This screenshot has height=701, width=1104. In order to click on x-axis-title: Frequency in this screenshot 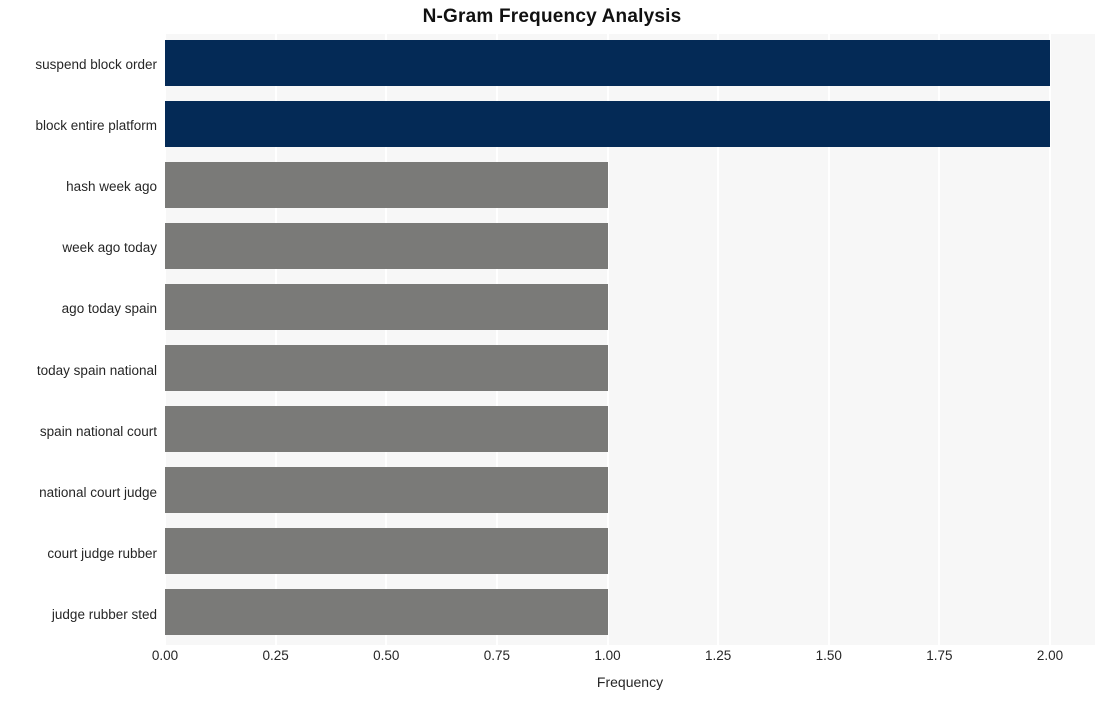, I will do `click(630, 682)`.